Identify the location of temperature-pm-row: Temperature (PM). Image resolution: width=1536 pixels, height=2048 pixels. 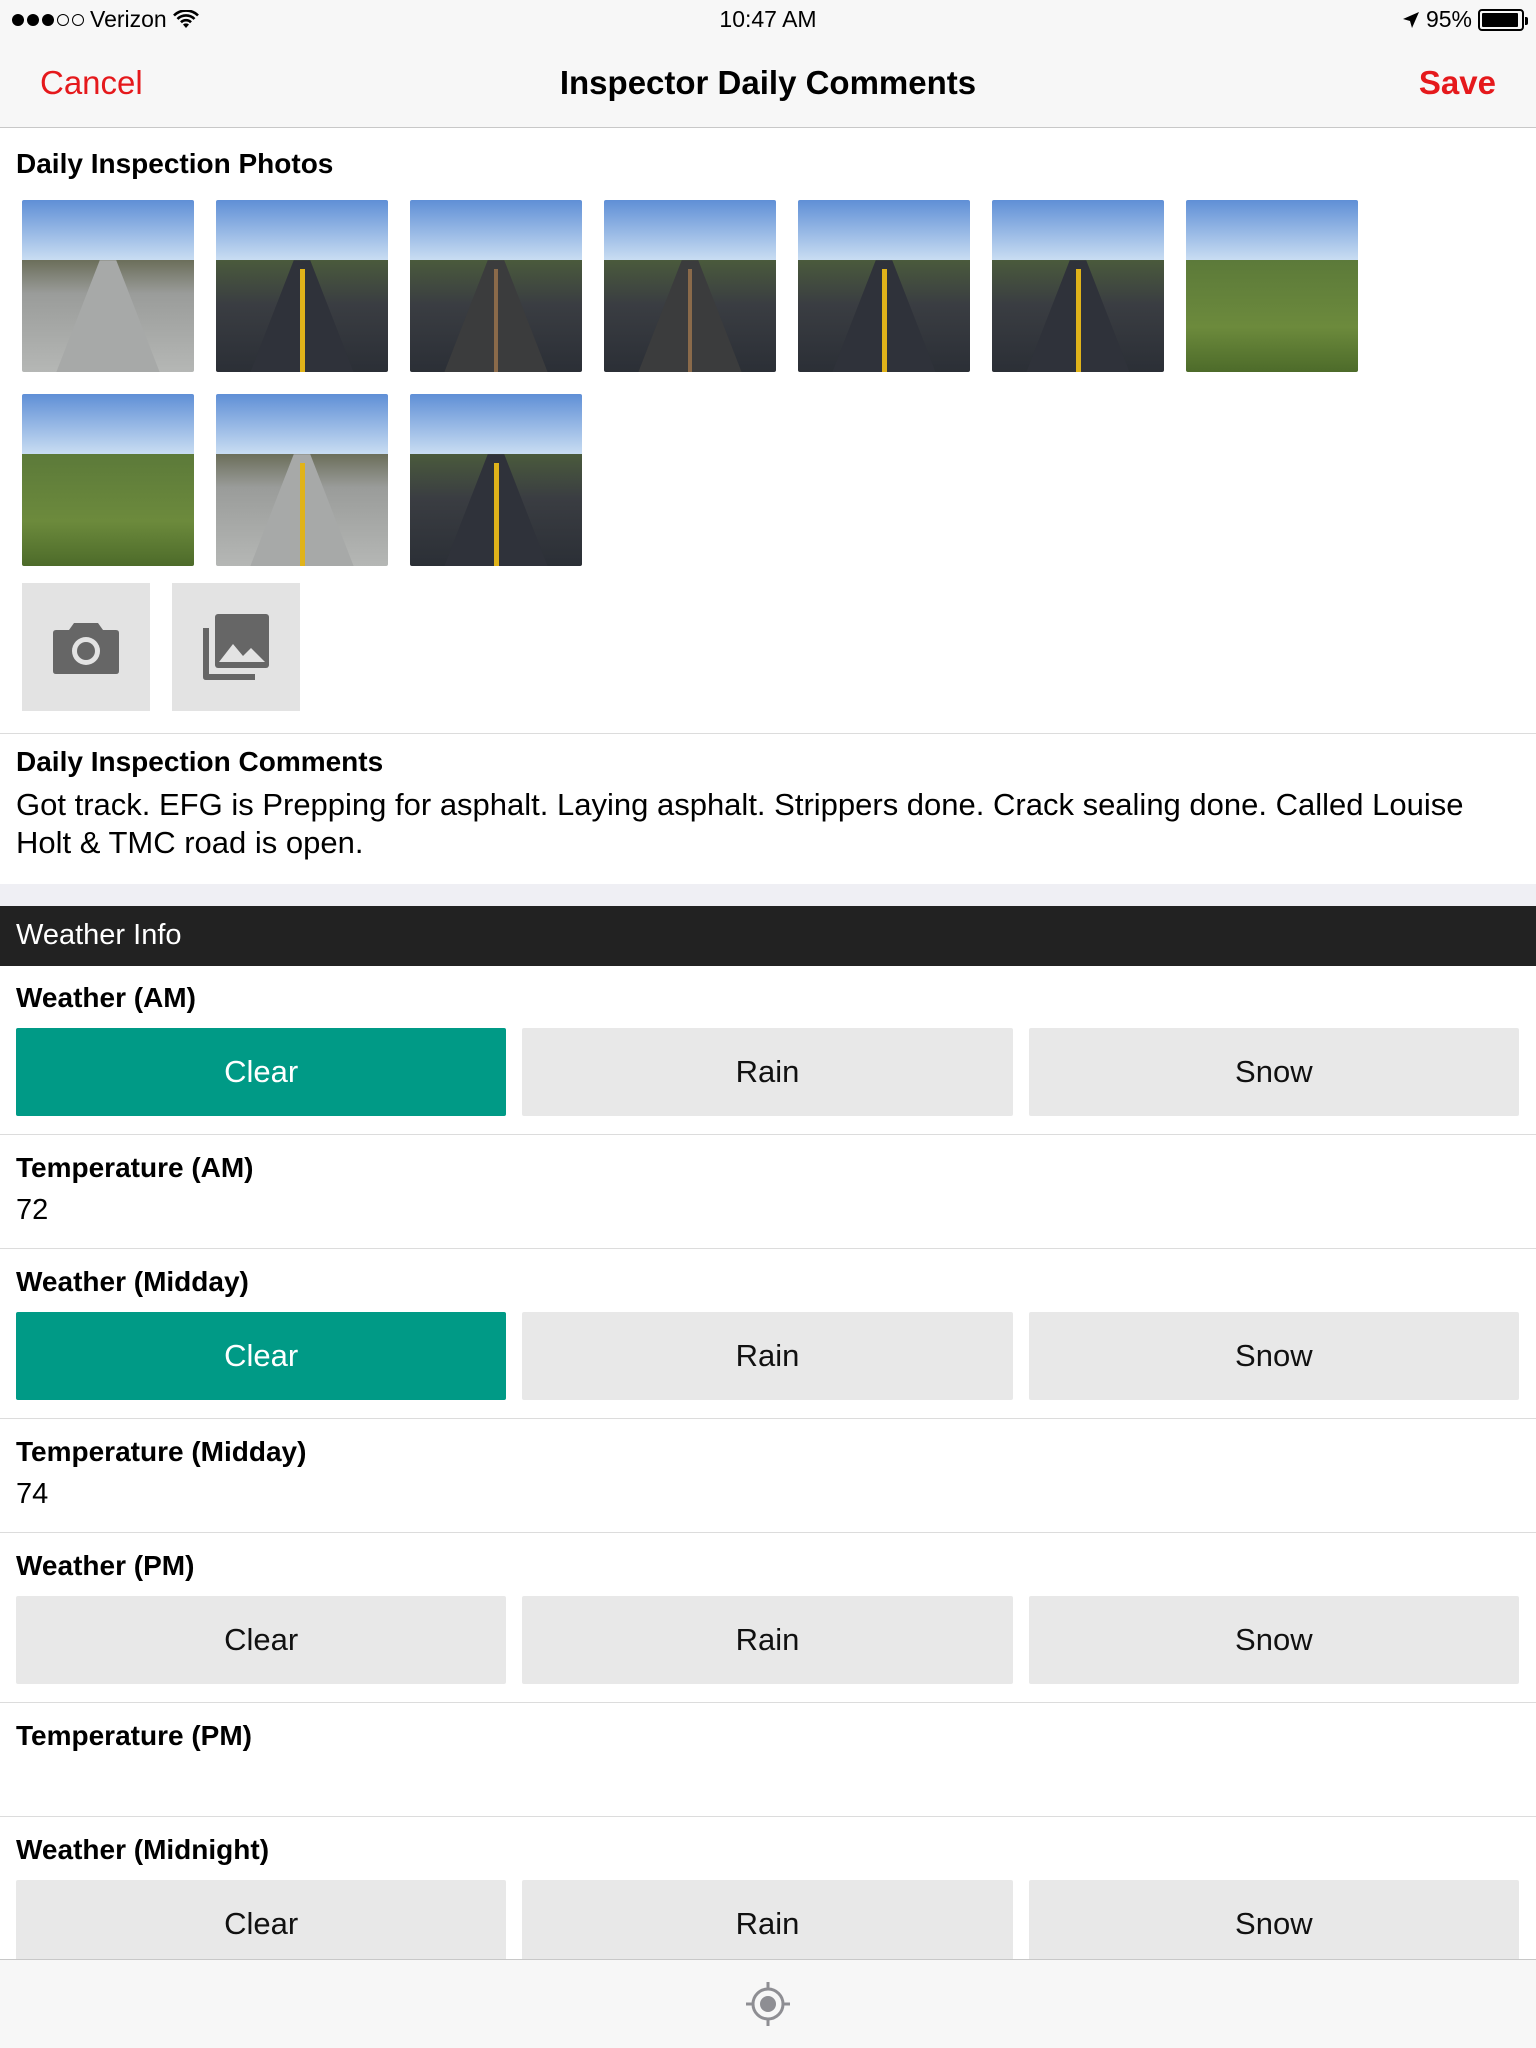
(768, 1741).